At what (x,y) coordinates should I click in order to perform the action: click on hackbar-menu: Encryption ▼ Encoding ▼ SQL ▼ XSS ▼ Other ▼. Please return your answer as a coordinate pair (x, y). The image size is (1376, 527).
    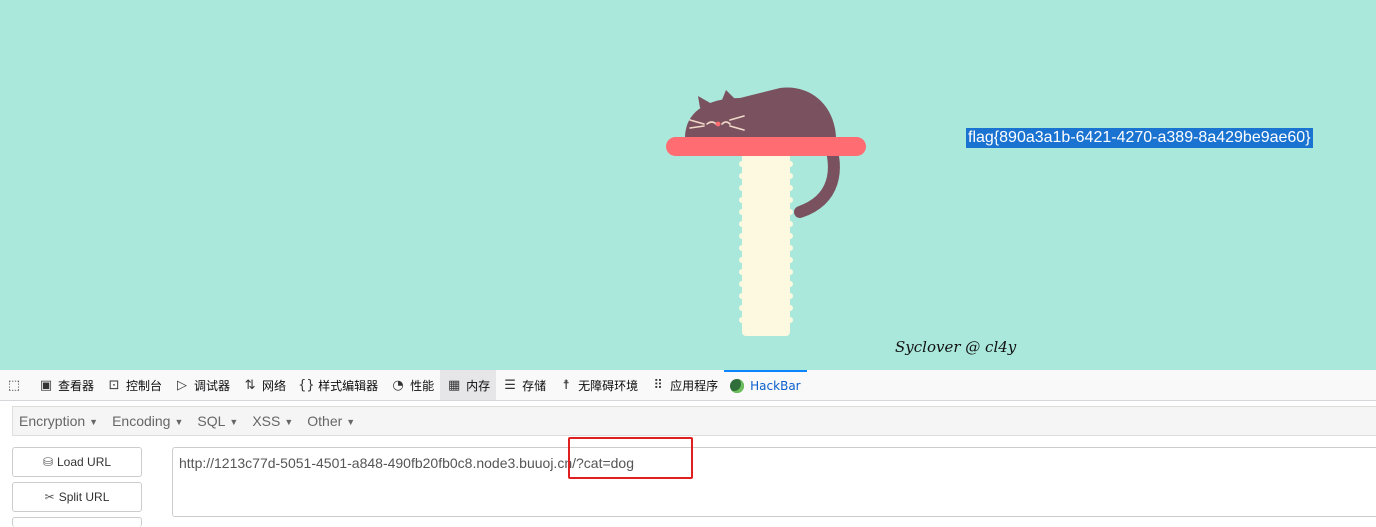
    Looking at the image, I should click on (694, 421).